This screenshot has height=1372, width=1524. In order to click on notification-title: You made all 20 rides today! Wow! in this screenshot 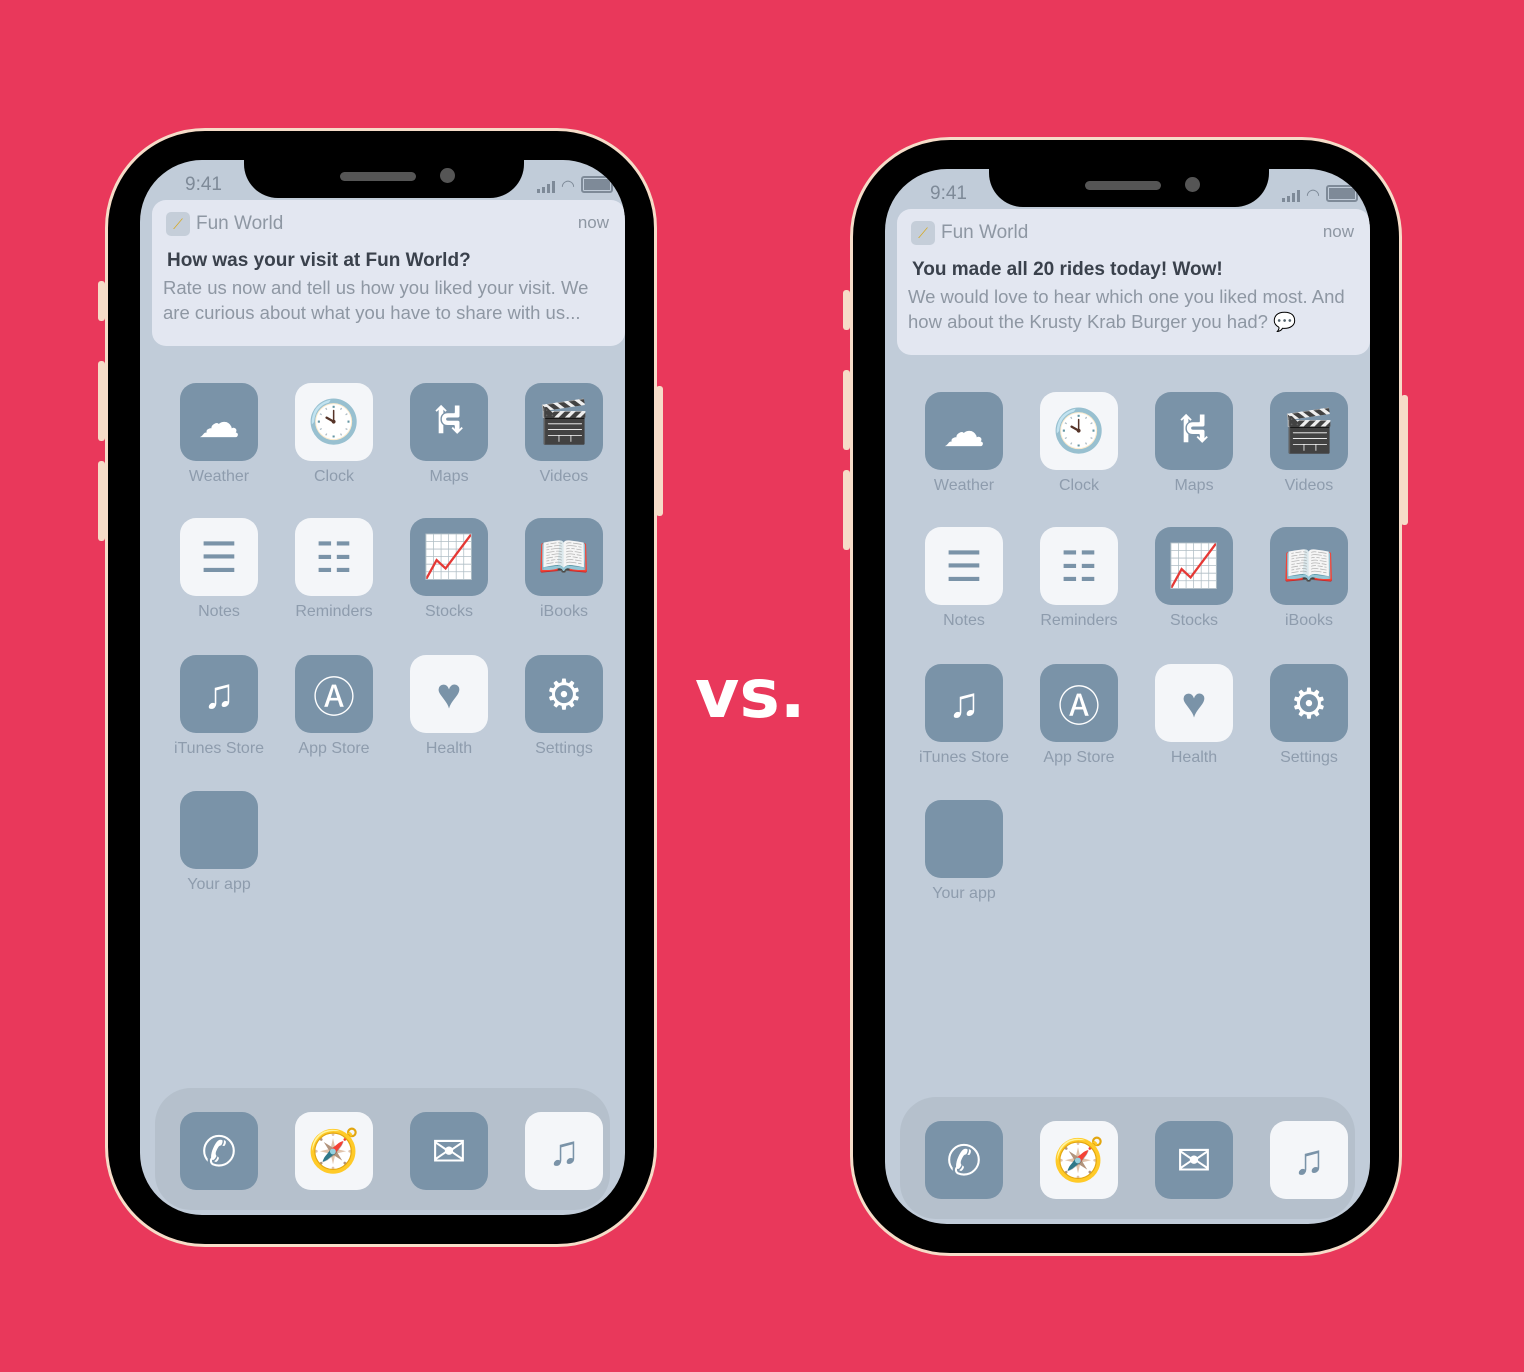, I will do `click(1067, 269)`.